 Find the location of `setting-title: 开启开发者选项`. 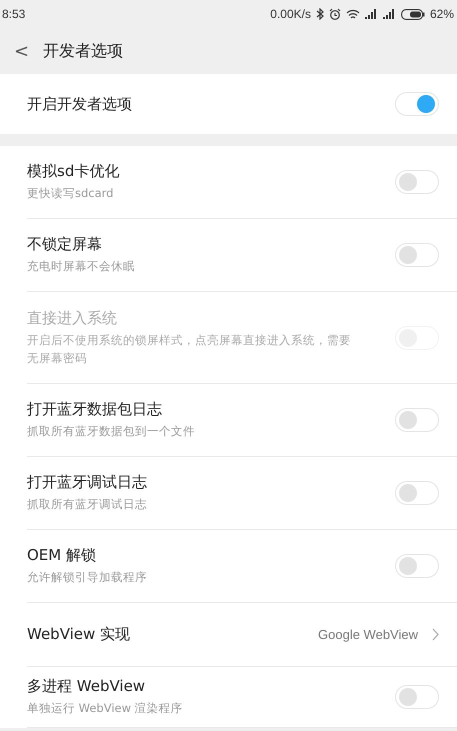

setting-title: 开启开发者选项 is located at coordinates (79, 104).